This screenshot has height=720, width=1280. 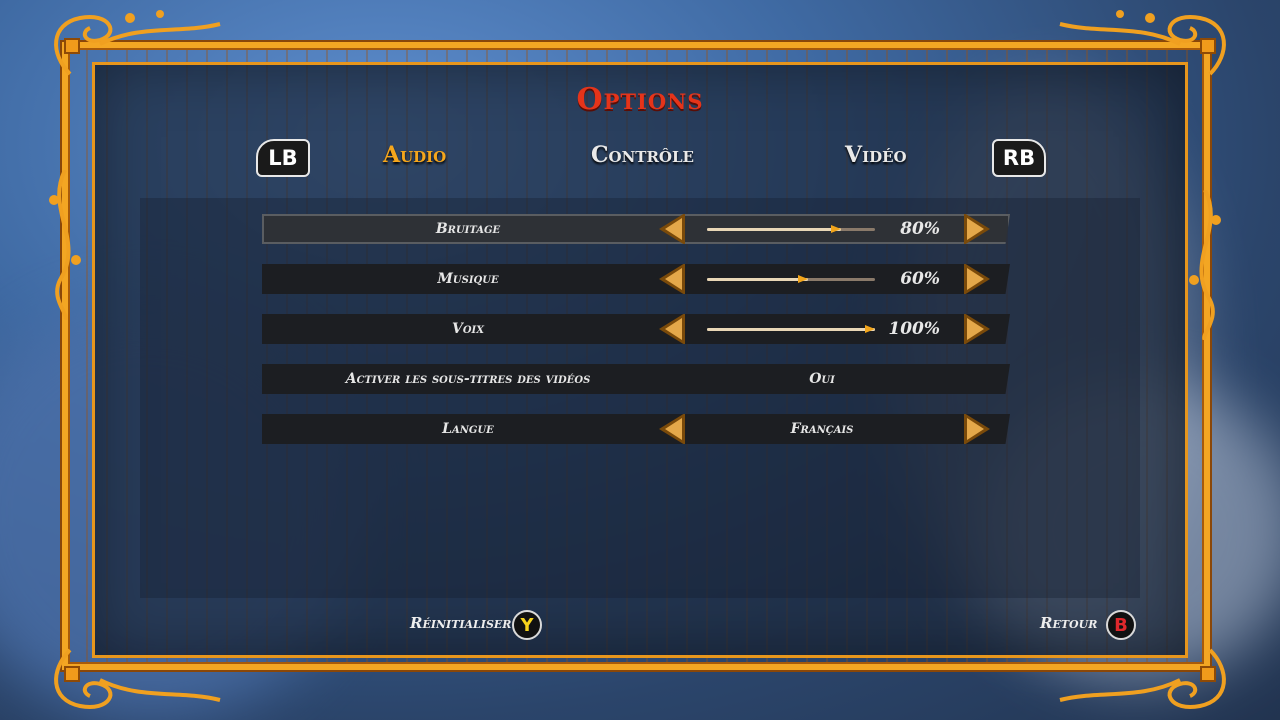 What do you see at coordinates (640, 99) in the screenshot?
I see `page-title: Options` at bounding box center [640, 99].